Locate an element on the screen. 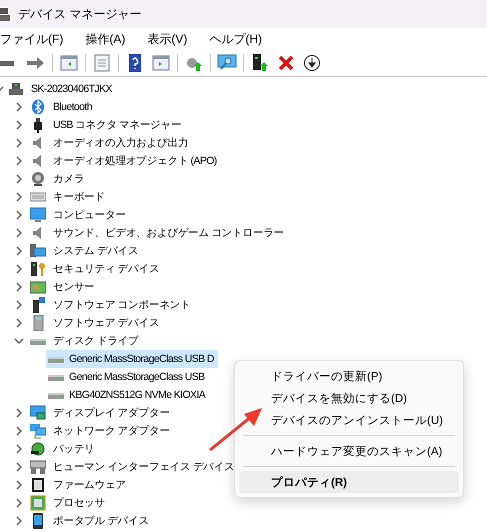 The image size is (487, 532). sensor-icon is located at coordinates (38, 287).